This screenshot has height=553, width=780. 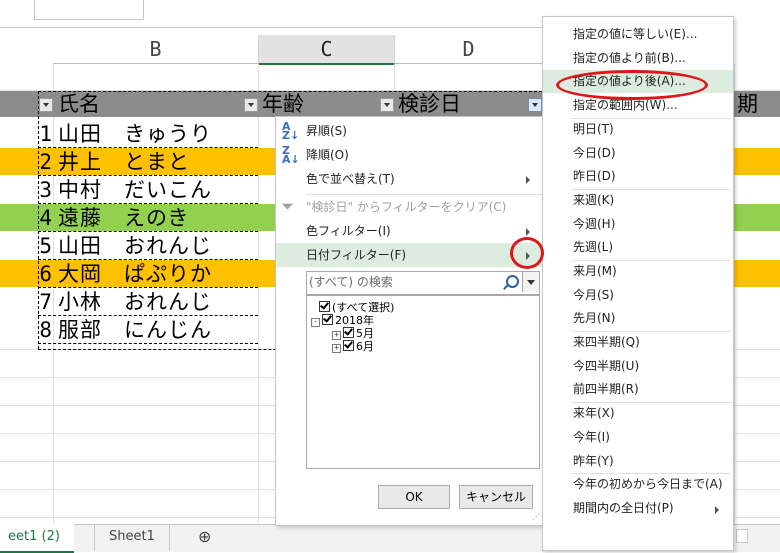 I want to click on date-filter-option-label: 先週(L), so click(x=593, y=247).